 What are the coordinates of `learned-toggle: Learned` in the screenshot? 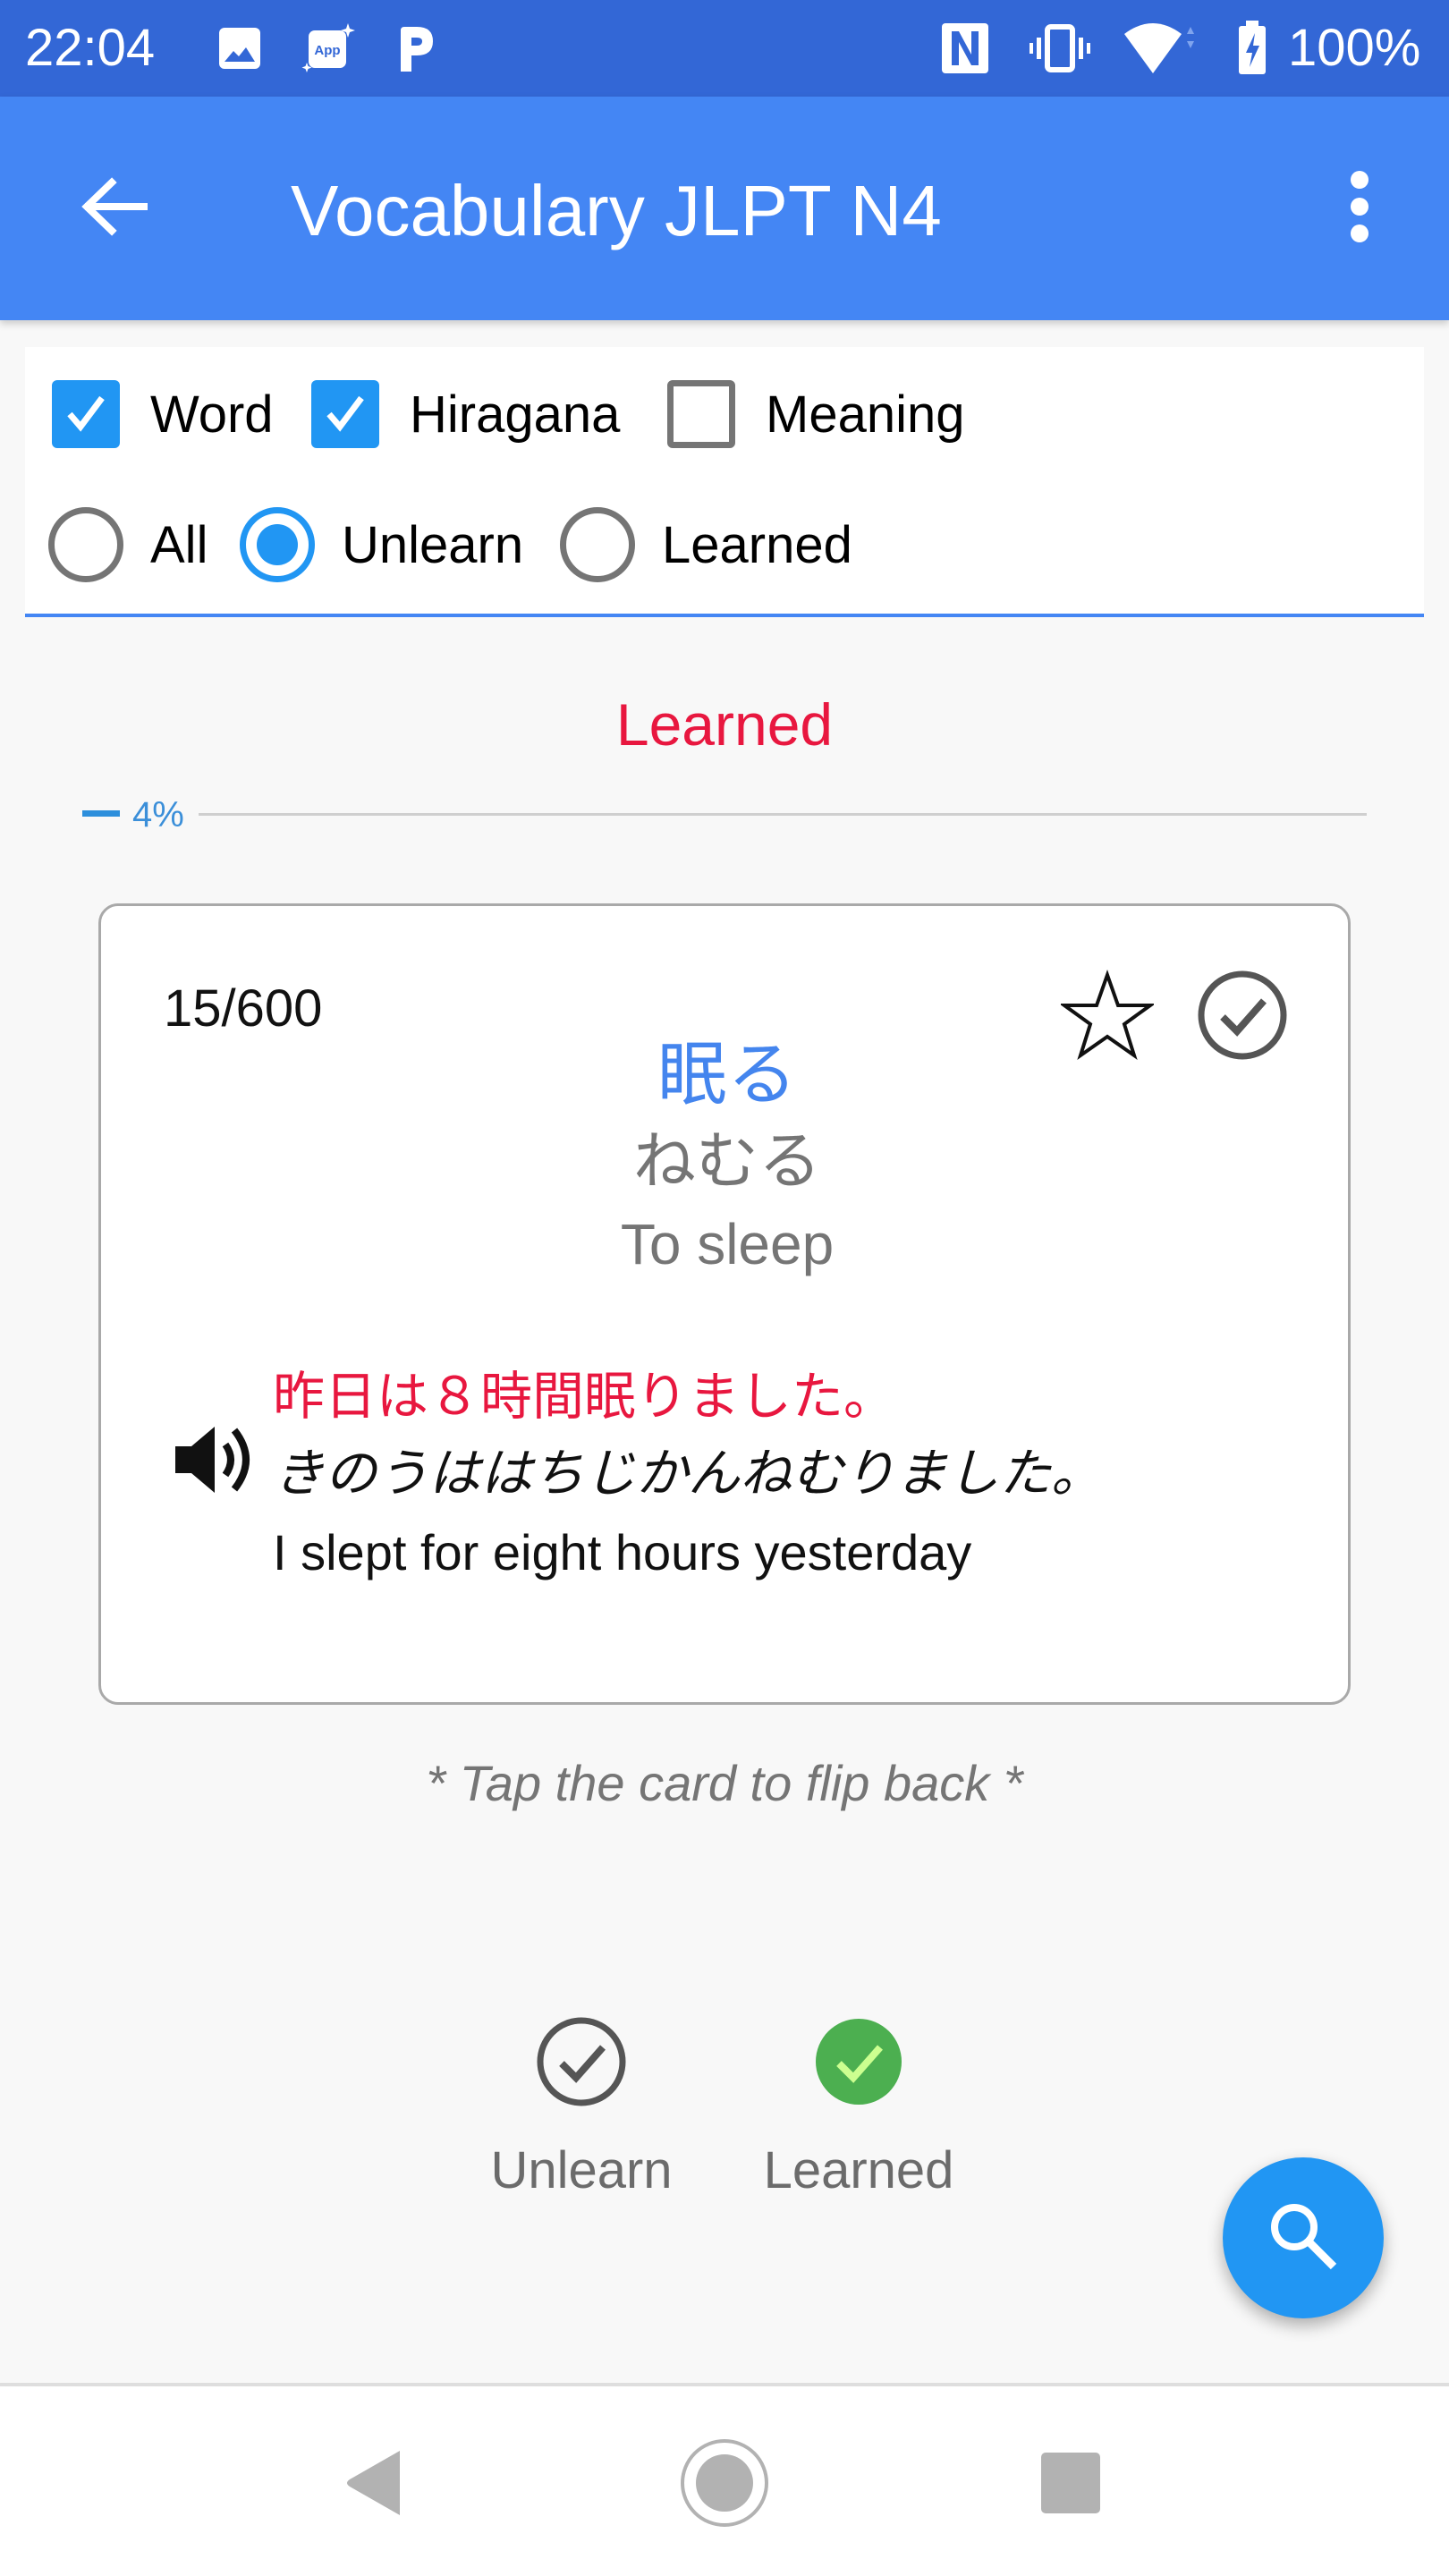 It's located at (858, 2110).